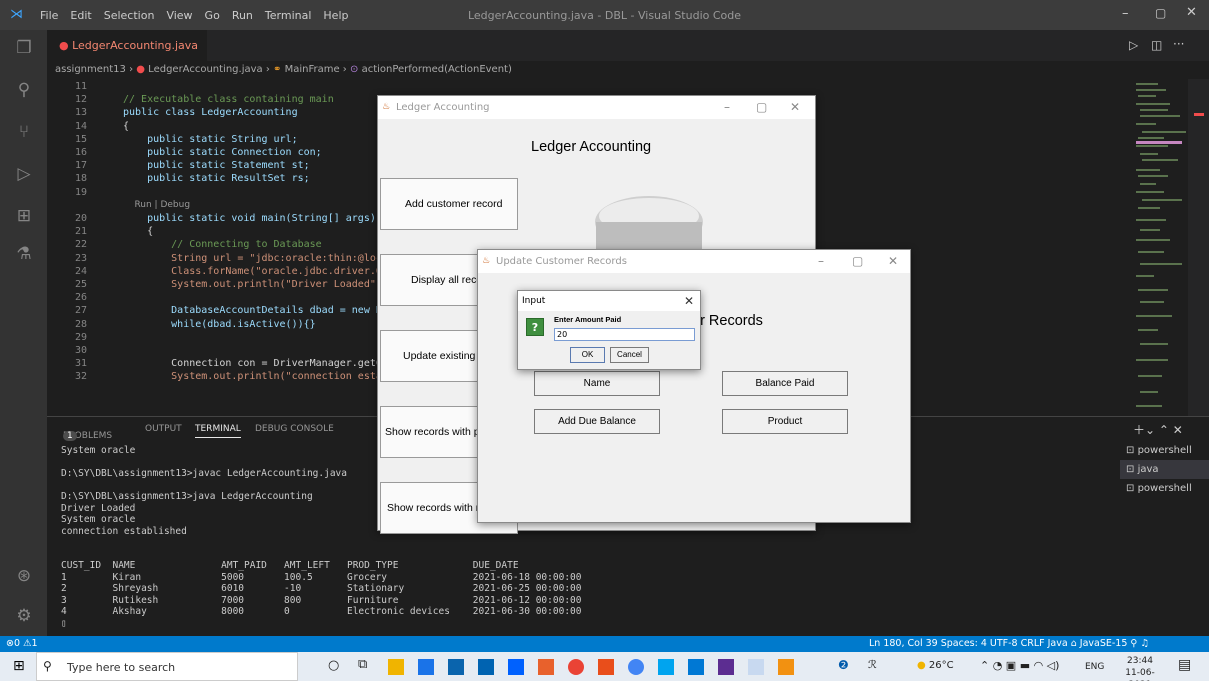 This screenshot has height=681, width=1209. I want to click on extensions-icon: ⊞, so click(24, 216).